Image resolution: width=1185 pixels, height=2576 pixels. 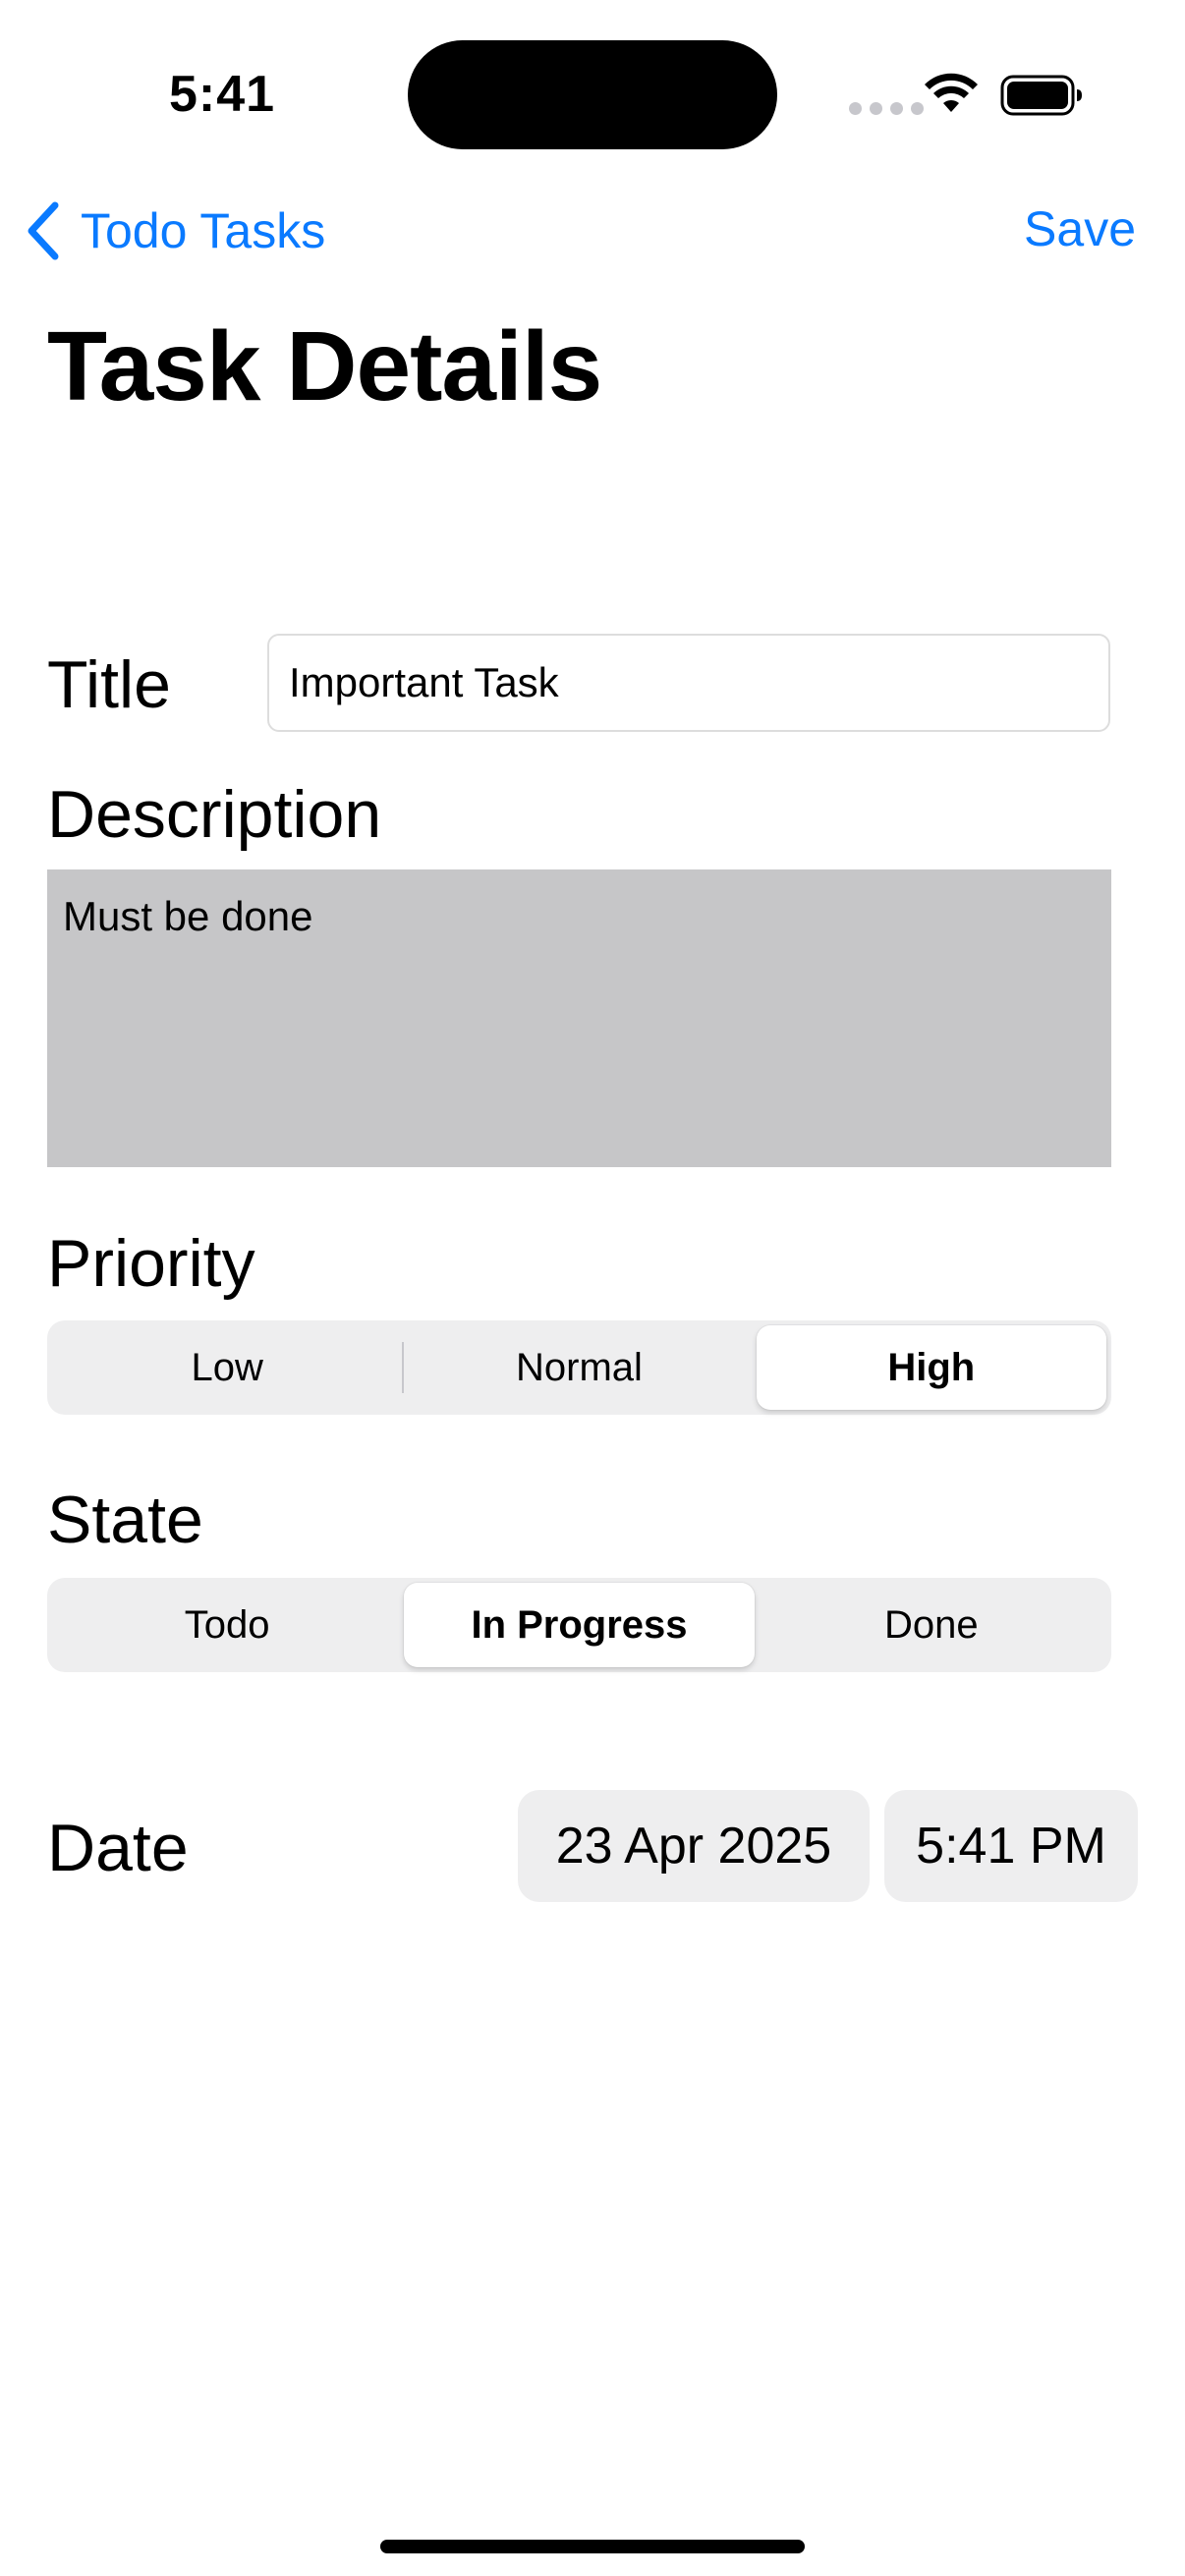 What do you see at coordinates (952, 92) in the screenshot?
I see `wifi-icon` at bounding box center [952, 92].